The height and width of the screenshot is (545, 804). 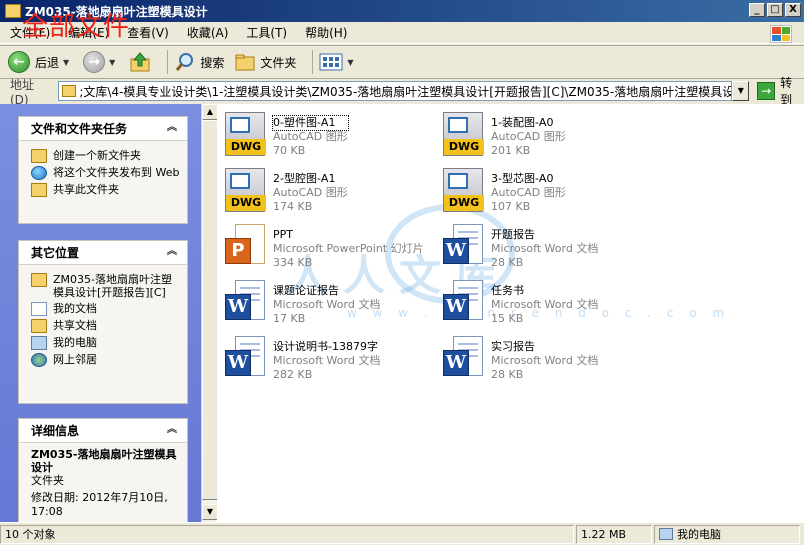 What do you see at coordinates (97, 155) in the screenshot?
I see `task-label: 创建一个新文件夹` at bounding box center [97, 155].